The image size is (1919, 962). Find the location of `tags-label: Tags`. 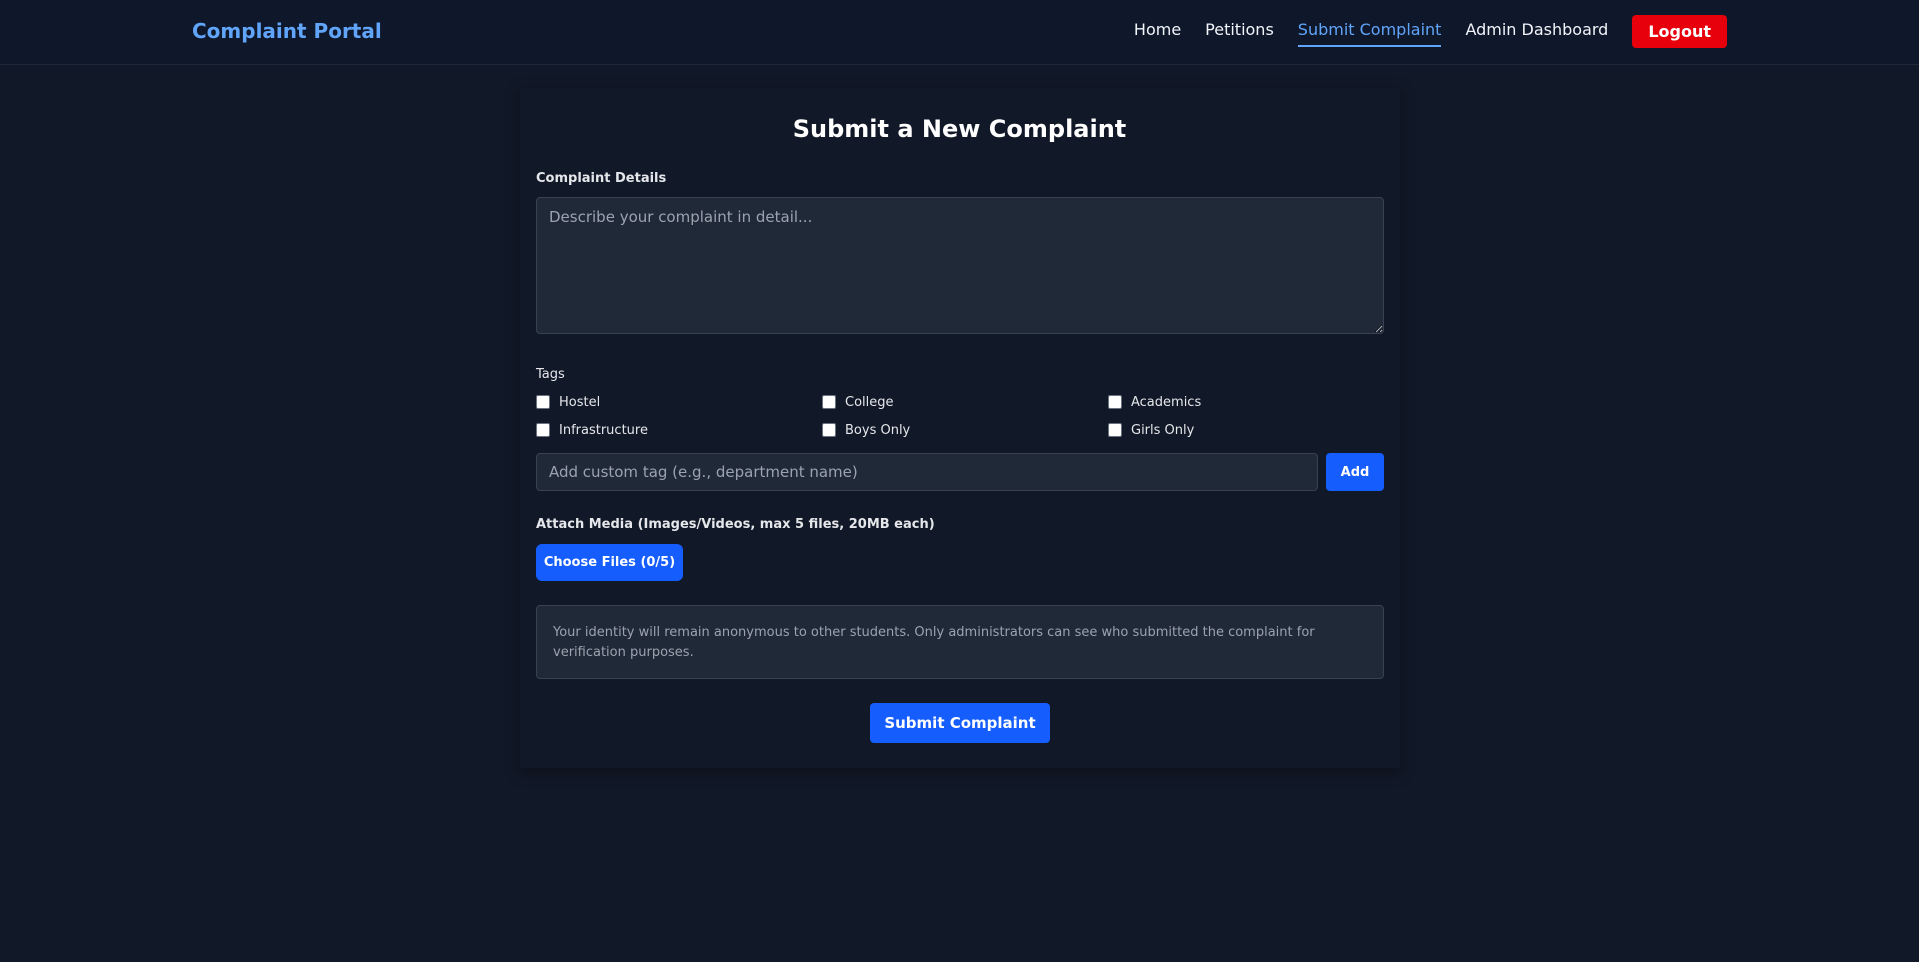

tags-label: Tags is located at coordinates (550, 374).